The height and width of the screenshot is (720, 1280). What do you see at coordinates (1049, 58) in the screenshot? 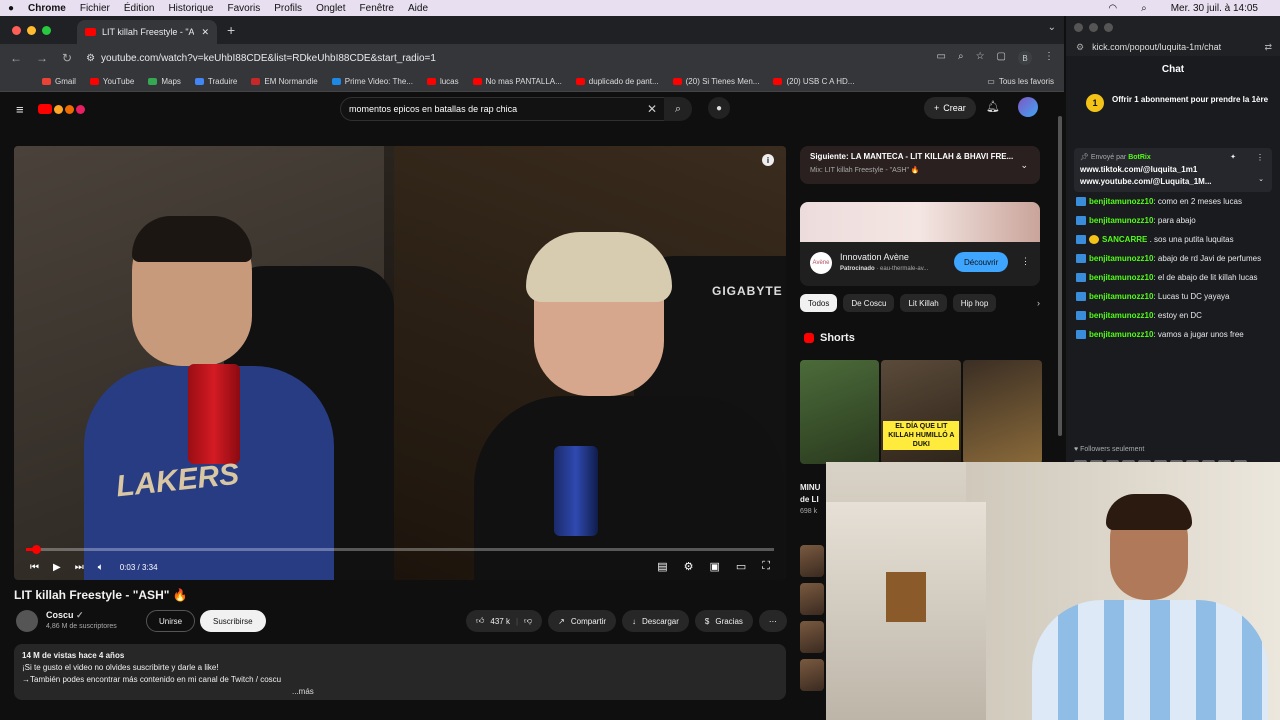
I see `chrome-menu-icon: ⋮` at bounding box center [1049, 58].